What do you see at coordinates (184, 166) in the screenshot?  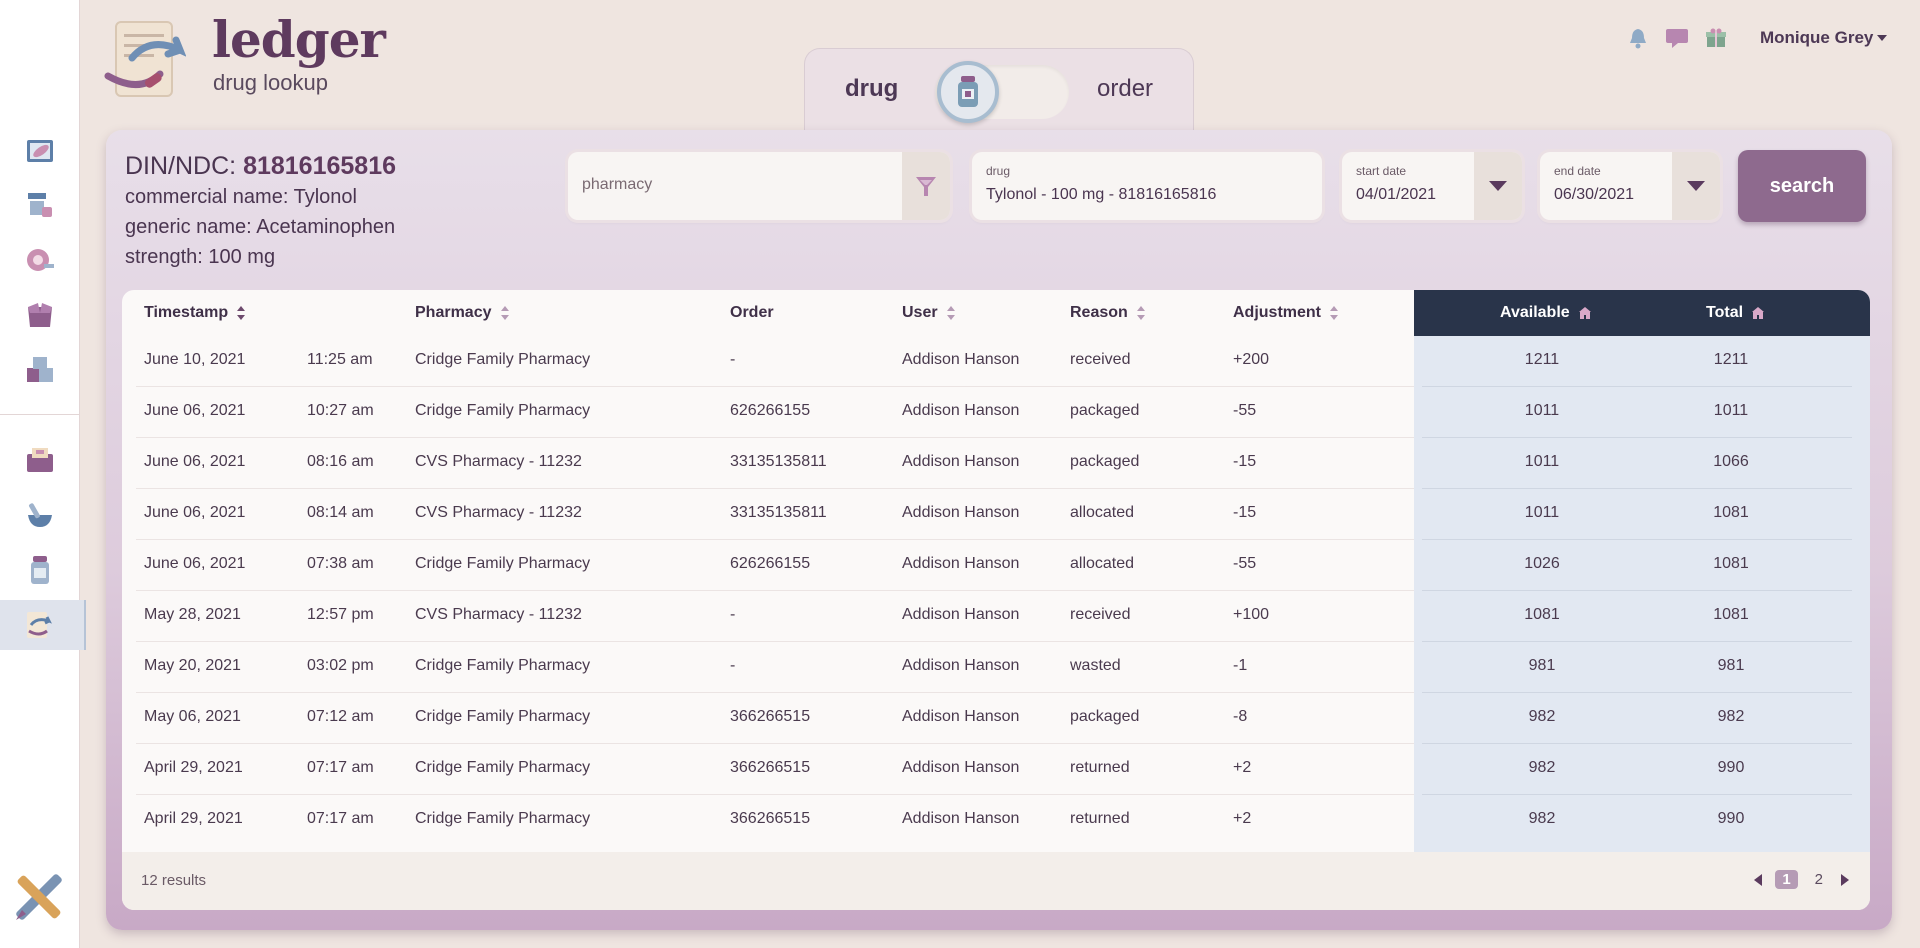 I see `din-label: DIN/NDC:` at bounding box center [184, 166].